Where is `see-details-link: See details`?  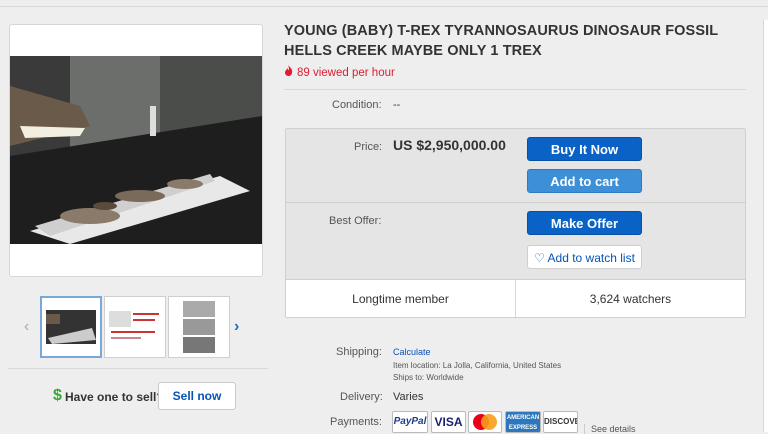
see-details-link: See details is located at coordinates (610, 429).